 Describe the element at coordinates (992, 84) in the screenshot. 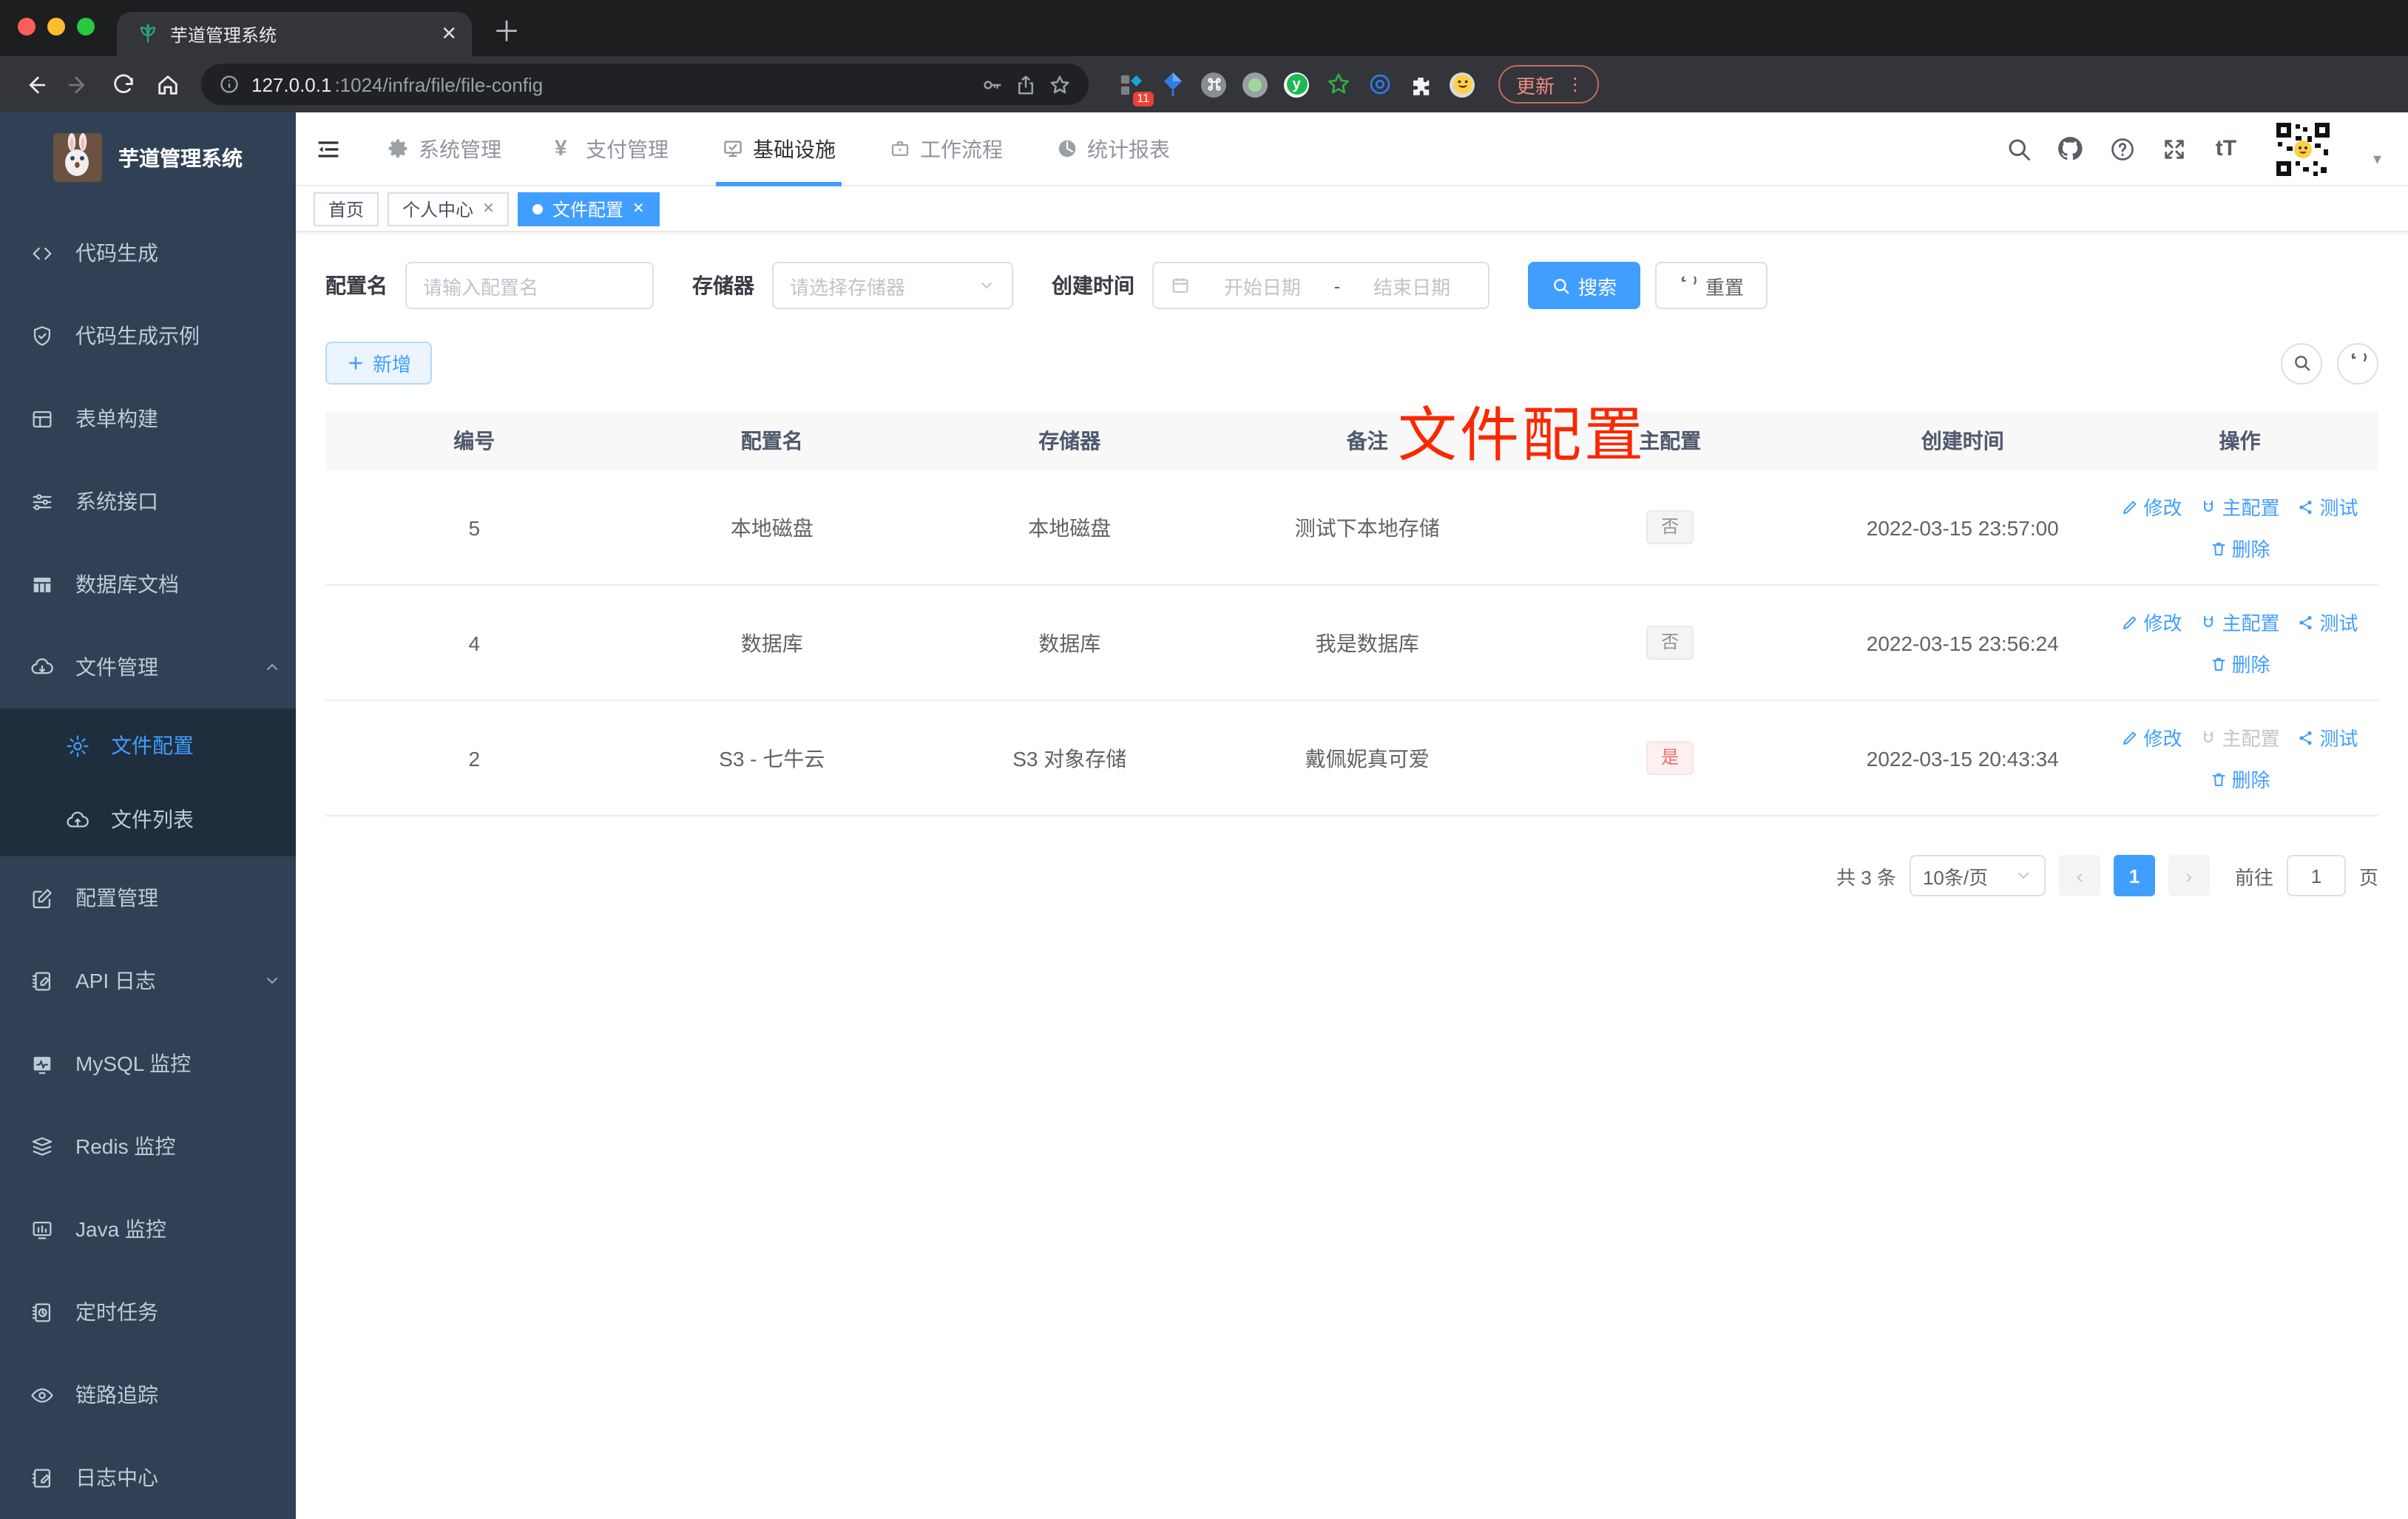

I see `password-key-icon` at that location.